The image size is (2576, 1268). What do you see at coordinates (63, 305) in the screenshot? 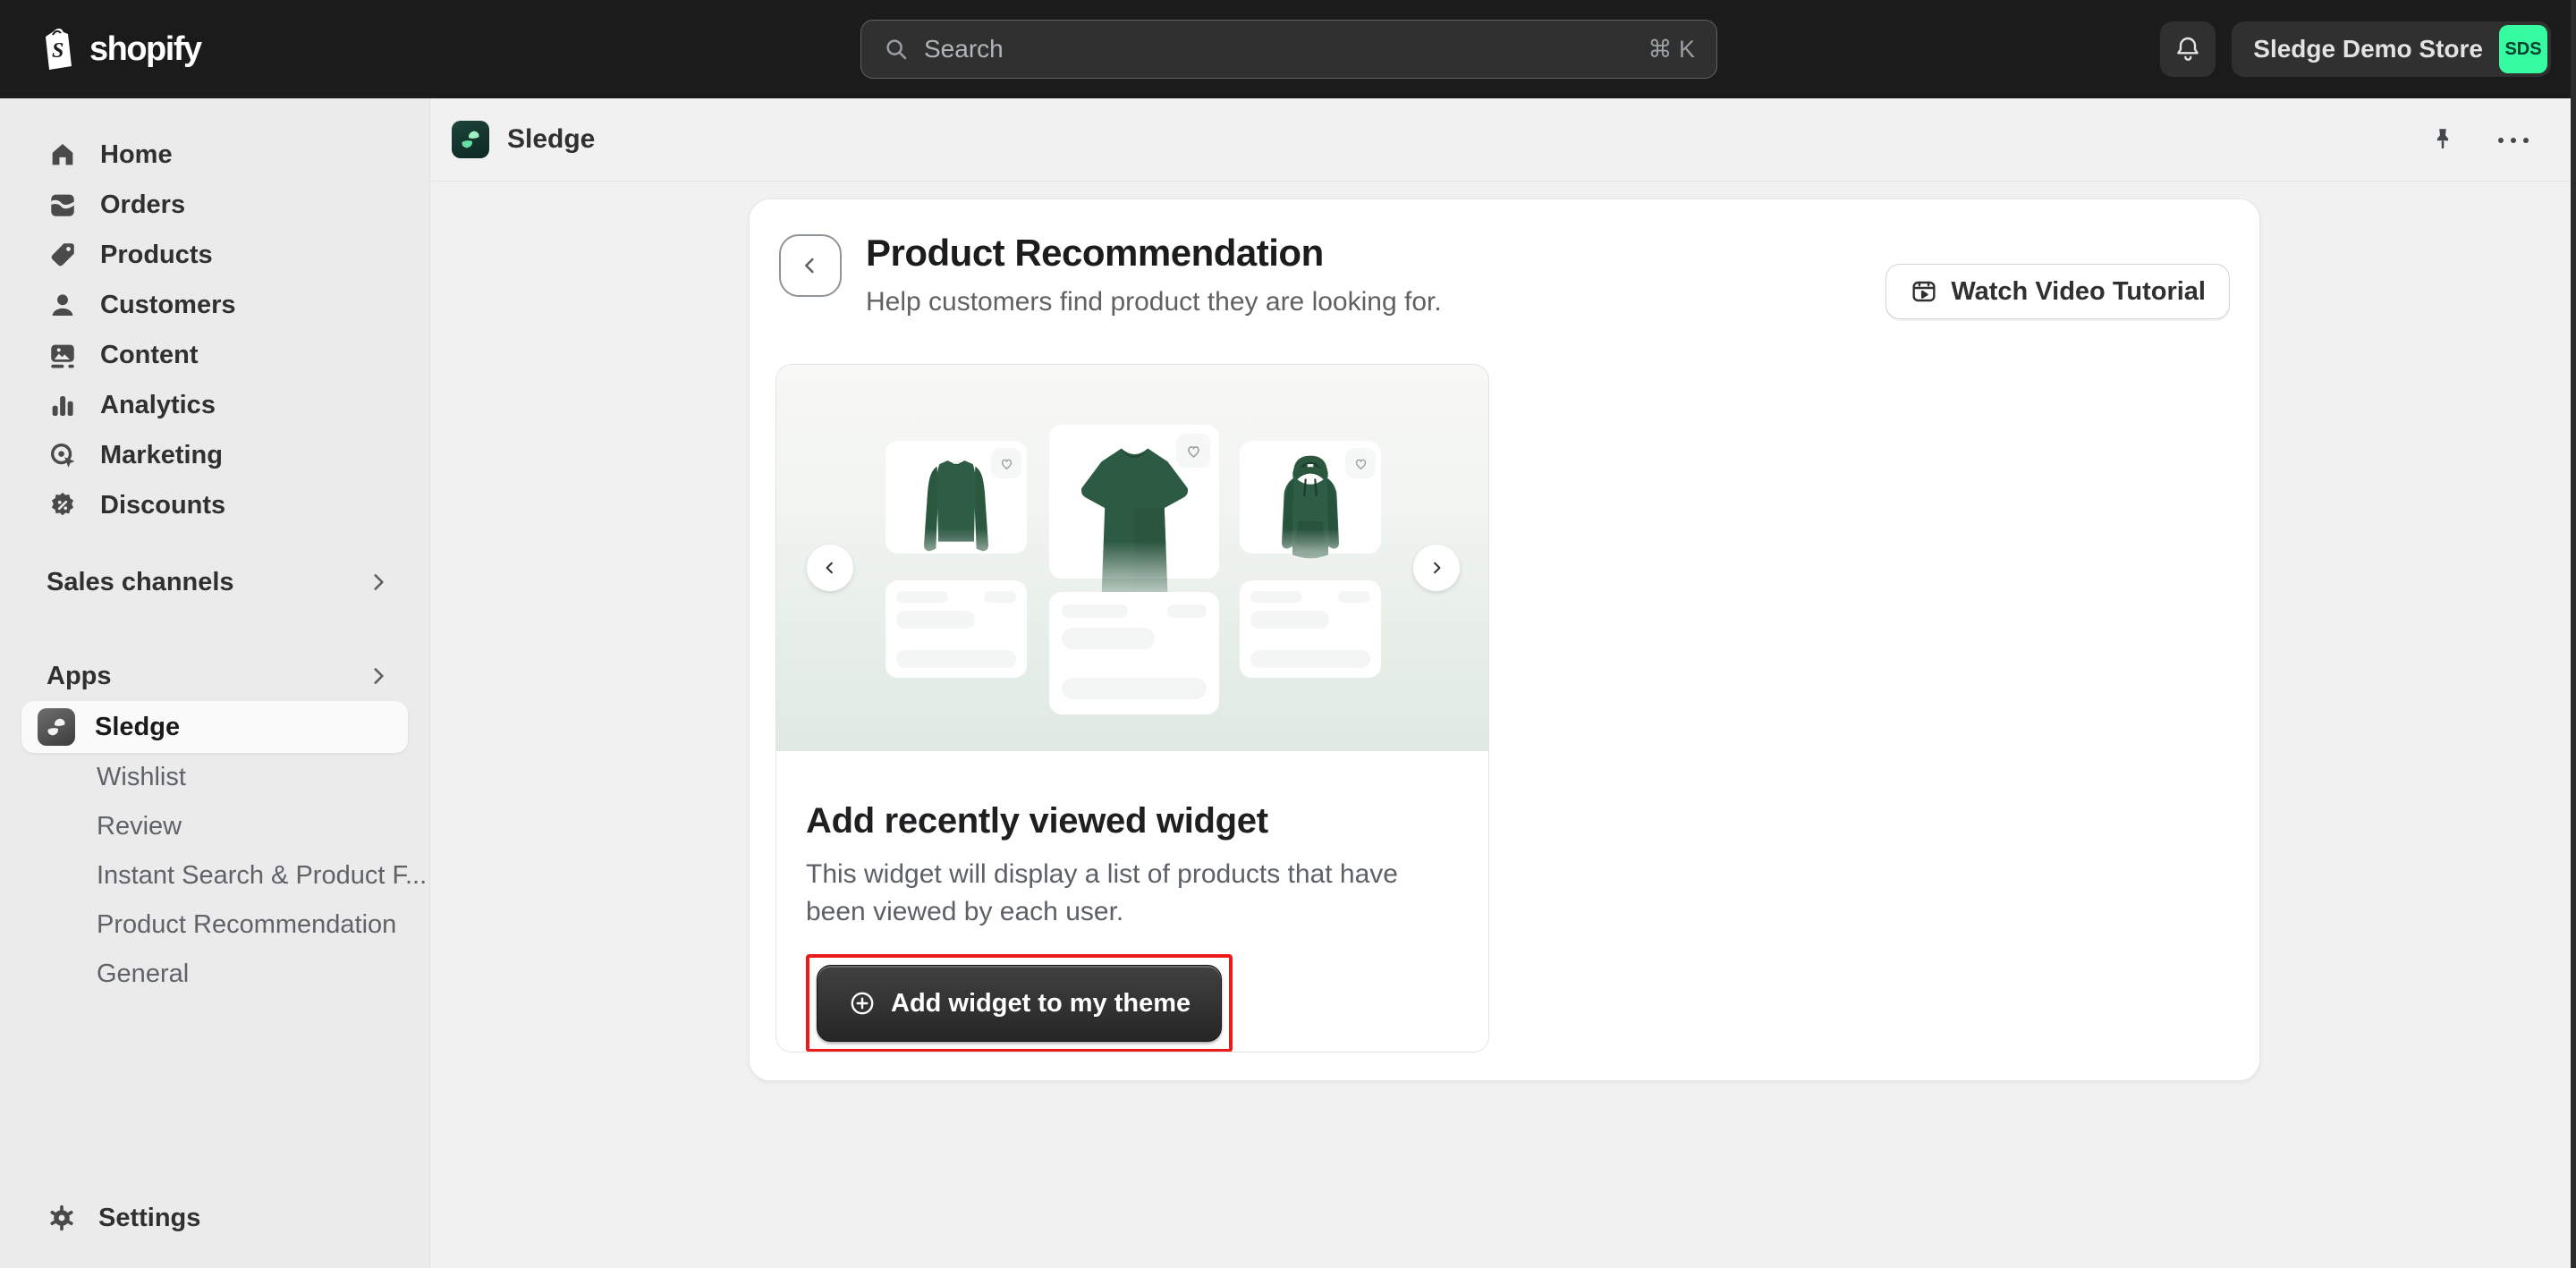
I see `customers-icon` at bounding box center [63, 305].